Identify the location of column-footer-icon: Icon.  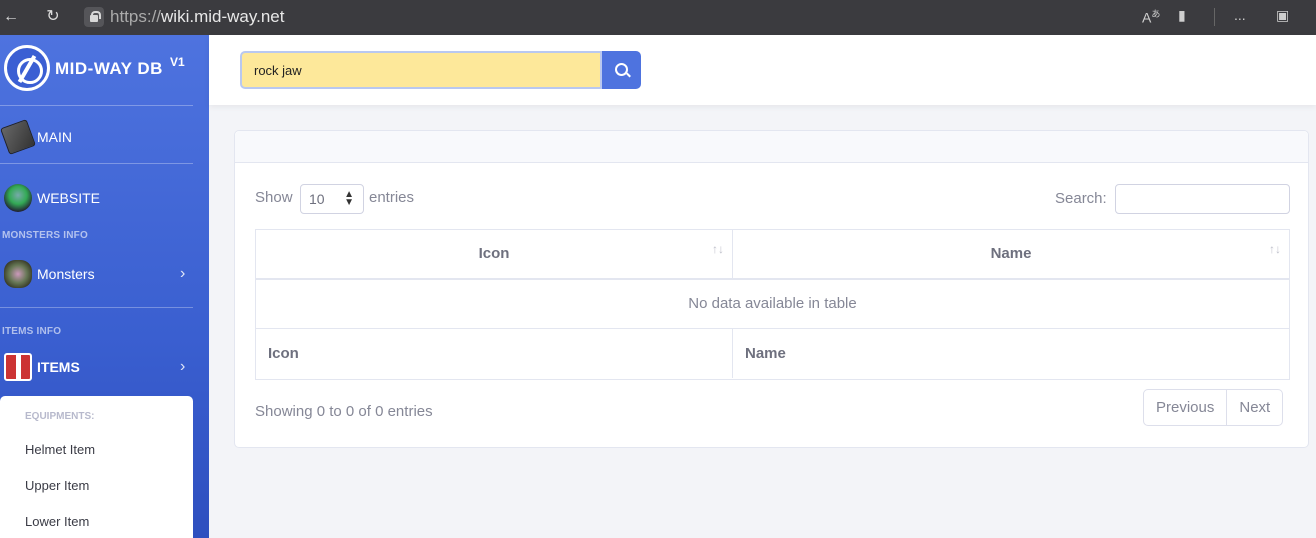
(494, 353).